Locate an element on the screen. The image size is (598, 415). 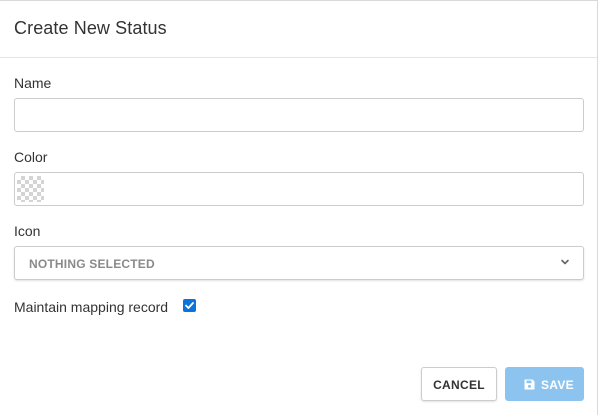
color-label: Color is located at coordinates (31, 157).